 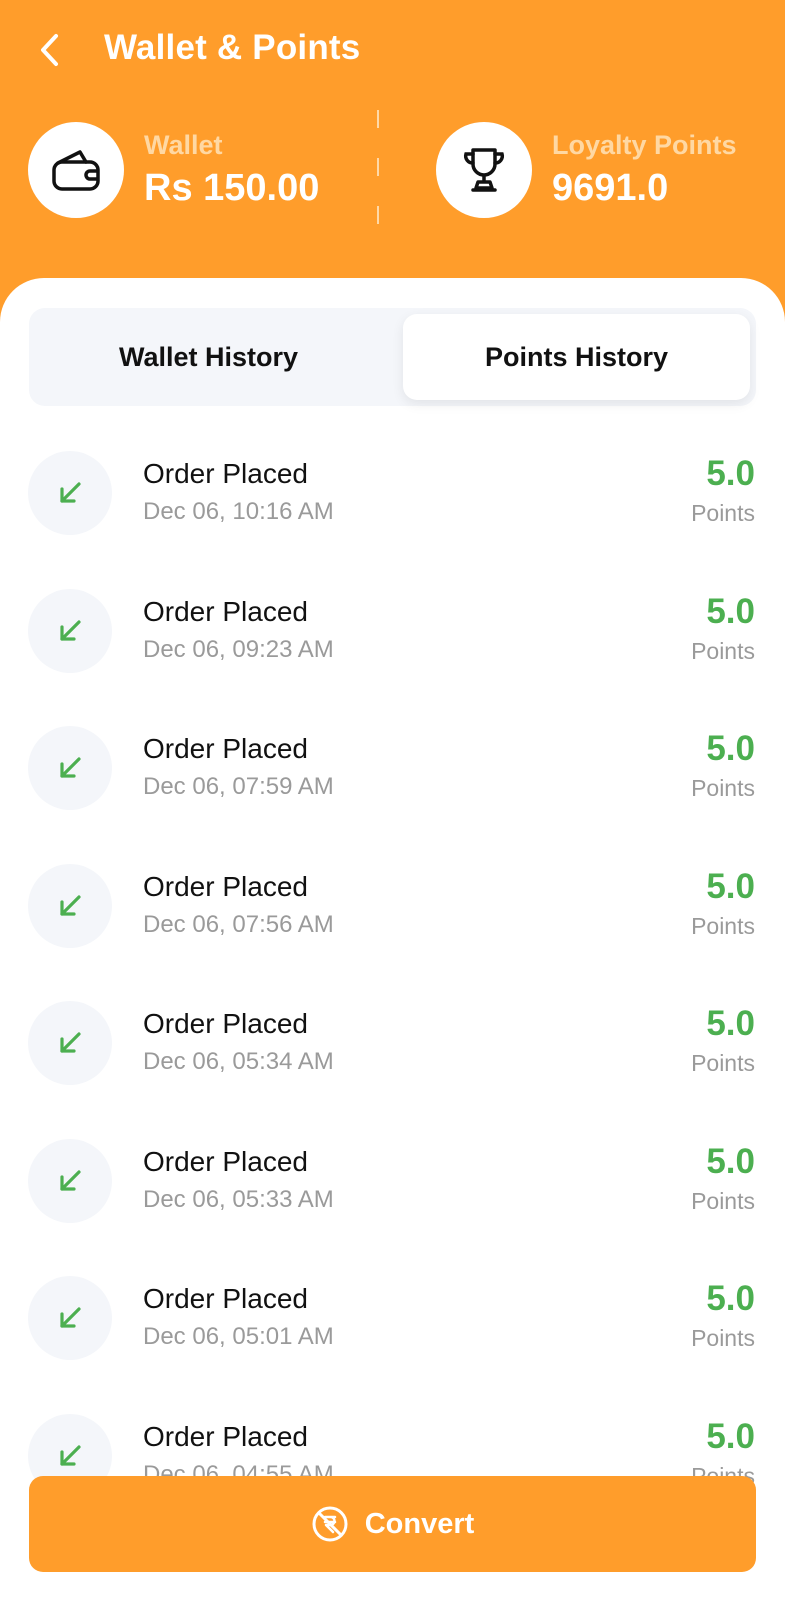 I want to click on wallet-text: Wallet Rs 150.00, so click(x=231, y=170).